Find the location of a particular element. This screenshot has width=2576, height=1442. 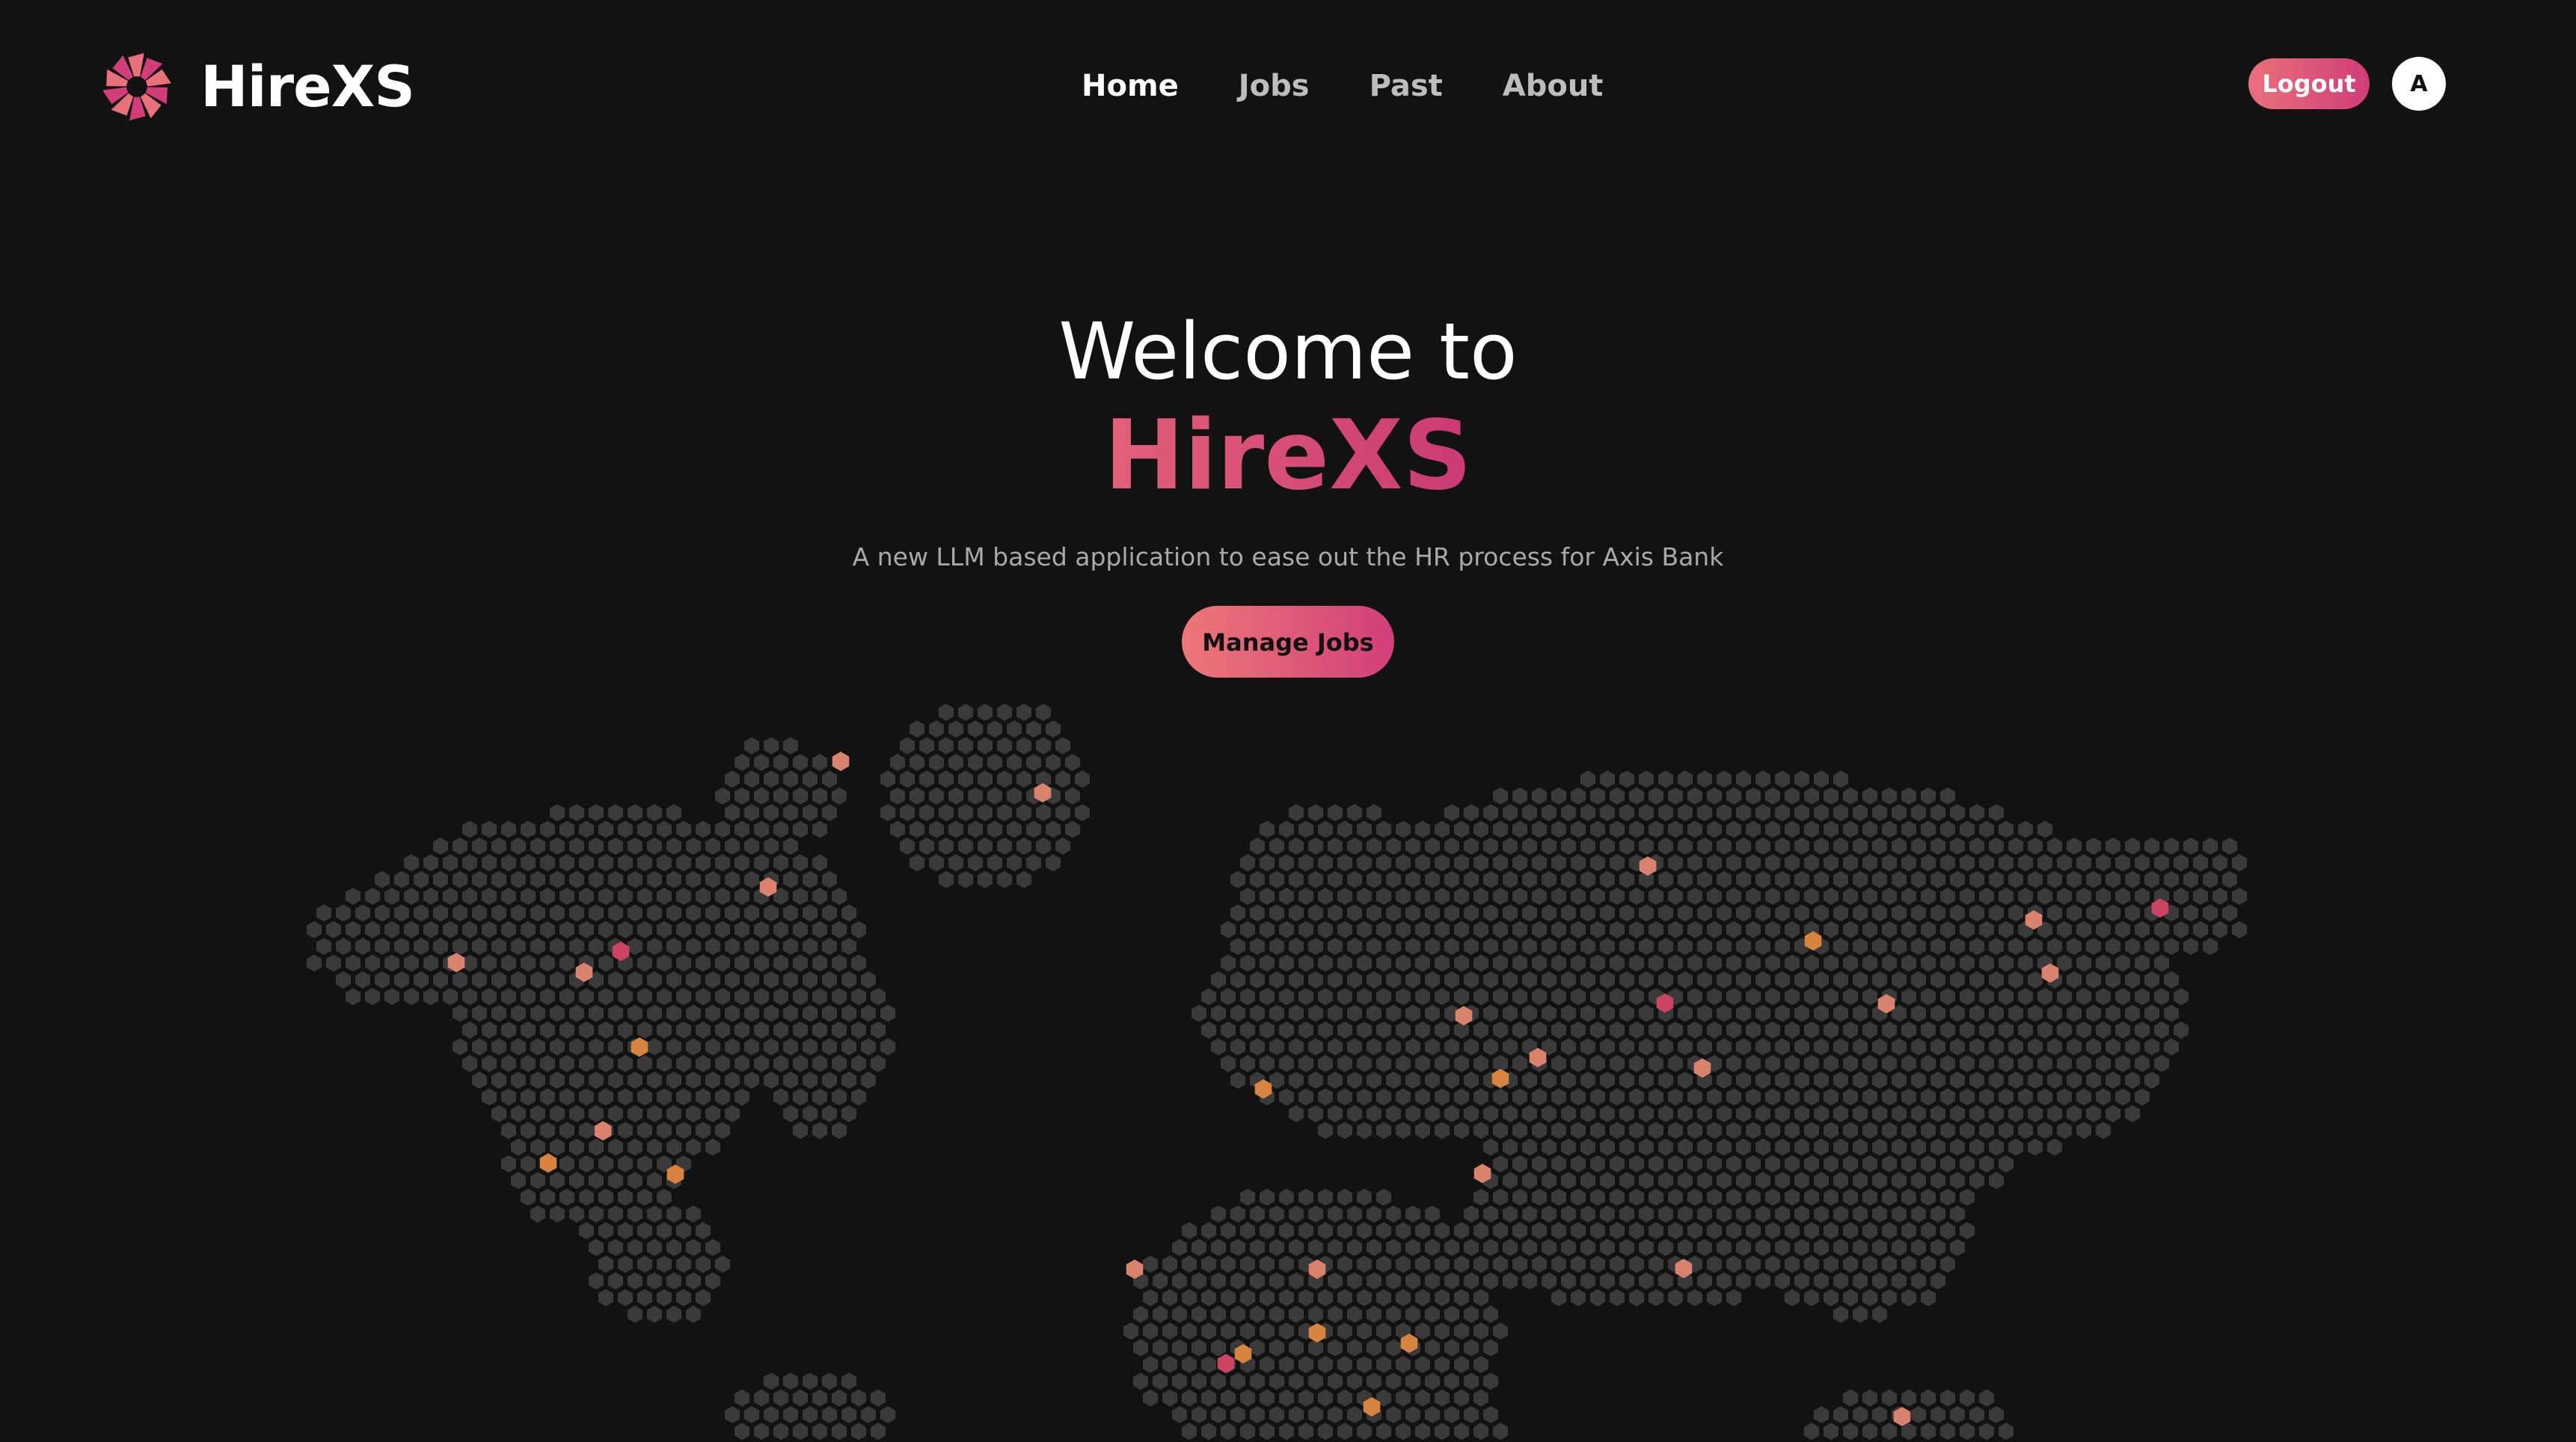

nav-item-home: Home is located at coordinates (1130, 86).